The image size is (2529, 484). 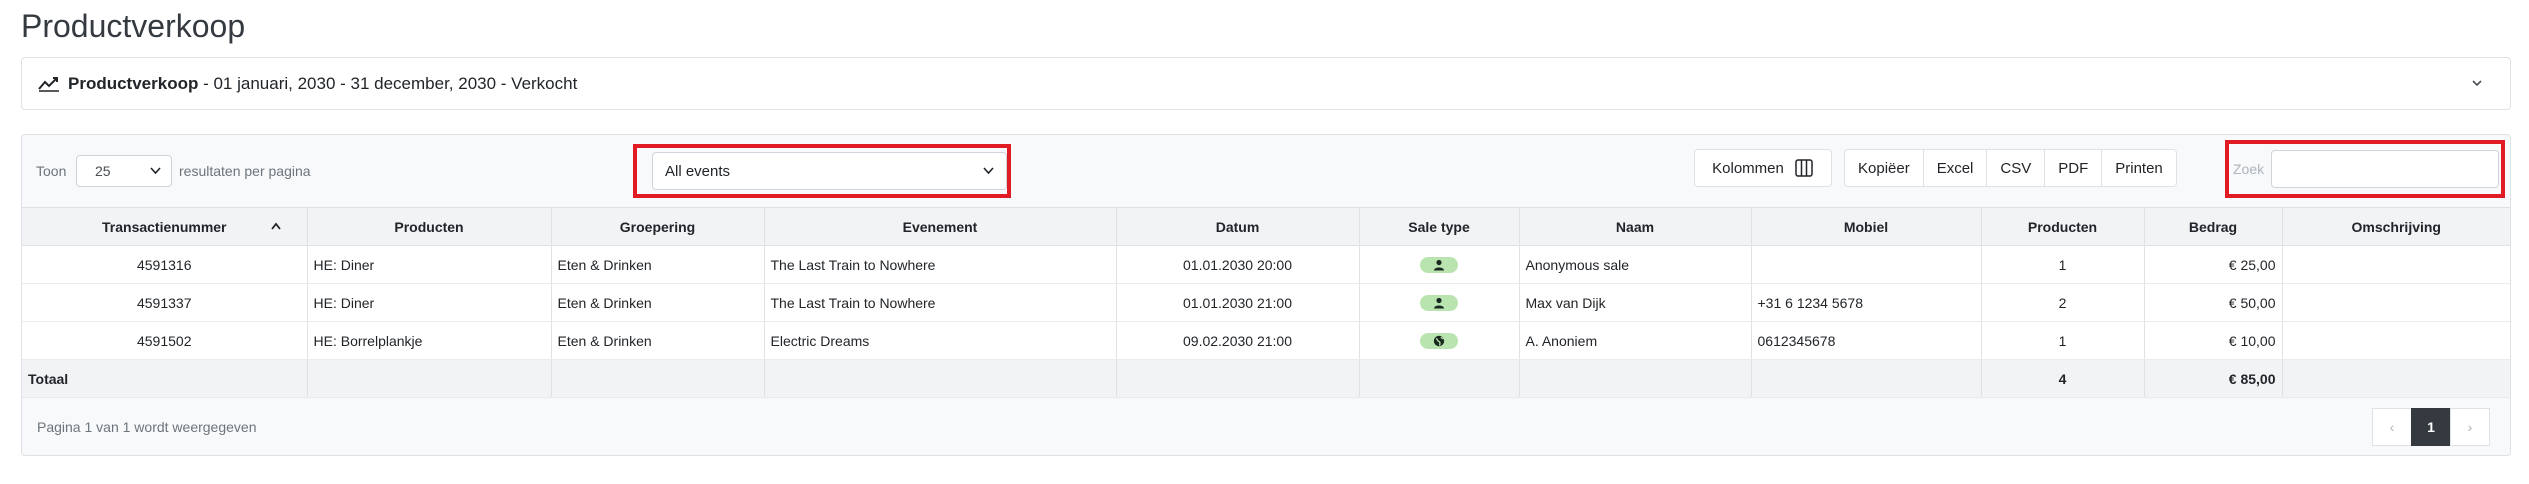 What do you see at coordinates (147, 427) in the screenshot?
I see `pagination-info: Pagina 1 van 1 wordt weergegeven` at bounding box center [147, 427].